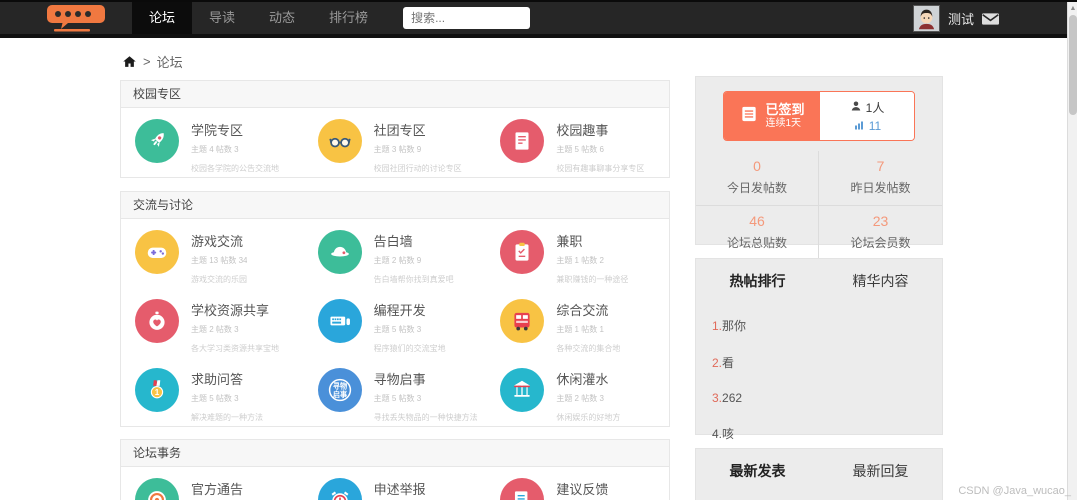 The width and height of the screenshot is (1077, 500). Describe the element at coordinates (409, 348) in the screenshot. I see `forum-description: 程序猿们的交流宝地` at that location.